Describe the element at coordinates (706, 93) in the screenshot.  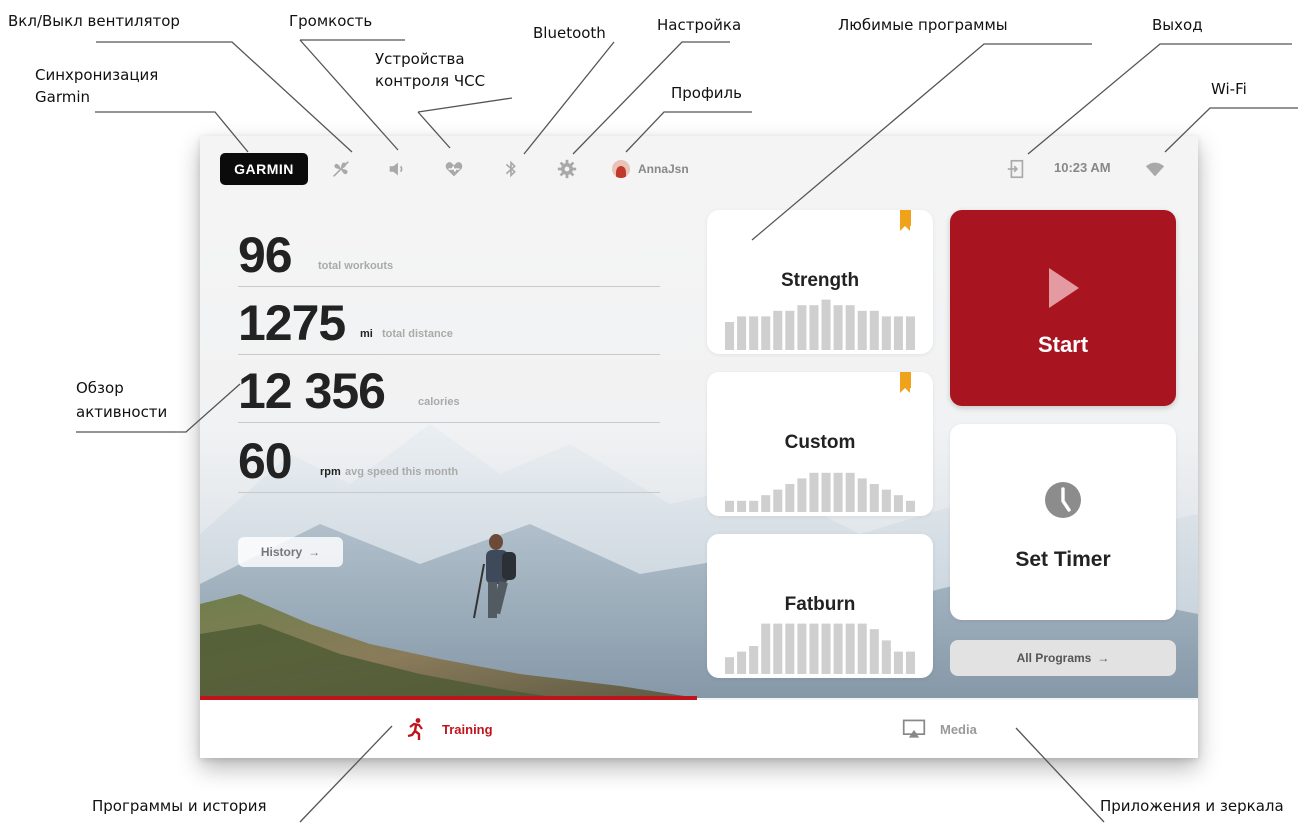
I see `callout-profile: Профиль` at that location.